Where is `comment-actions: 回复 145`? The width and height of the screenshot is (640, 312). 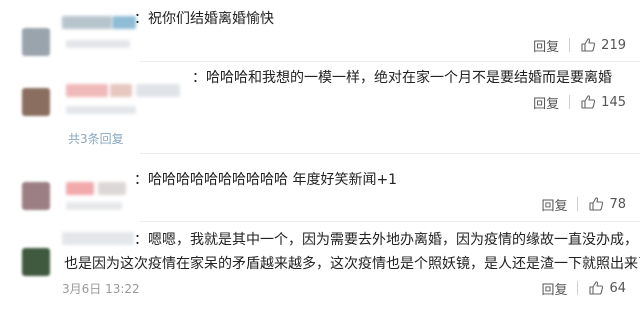 comment-actions: 回复 145 is located at coordinates (579, 102).